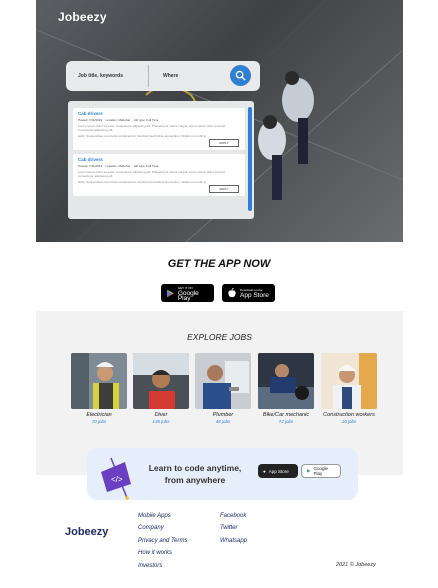  I want to click on mechanic-photo, so click(286, 381).